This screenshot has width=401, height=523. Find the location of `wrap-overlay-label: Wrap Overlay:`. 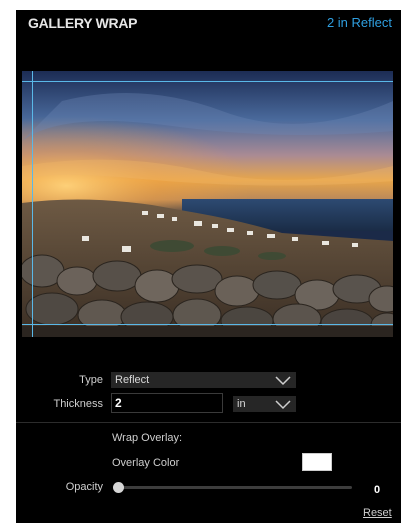

wrap-overlay-label: Wrap Overlay: is located at coordinates (147, 438).